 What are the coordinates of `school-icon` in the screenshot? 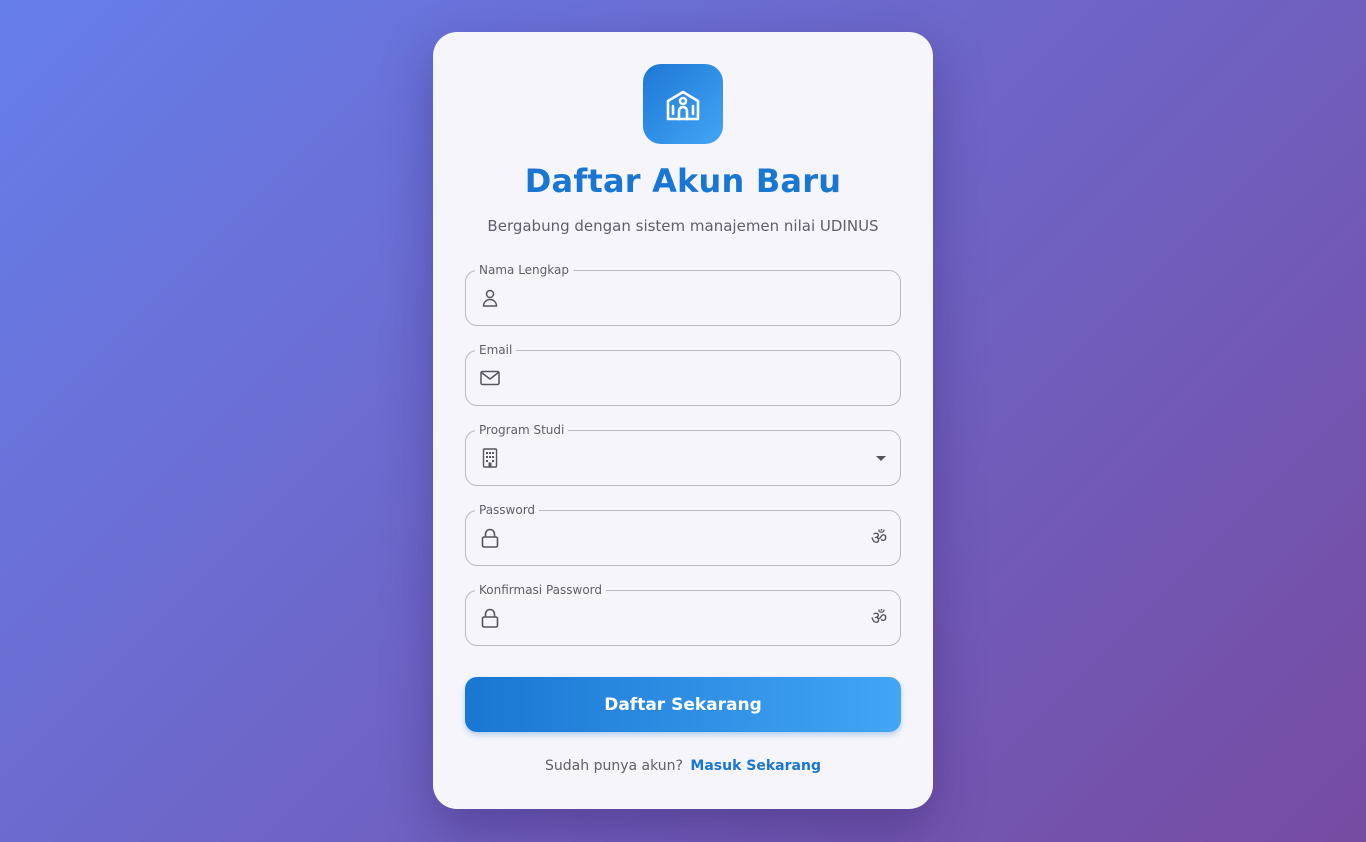 It's located at (683, 104).